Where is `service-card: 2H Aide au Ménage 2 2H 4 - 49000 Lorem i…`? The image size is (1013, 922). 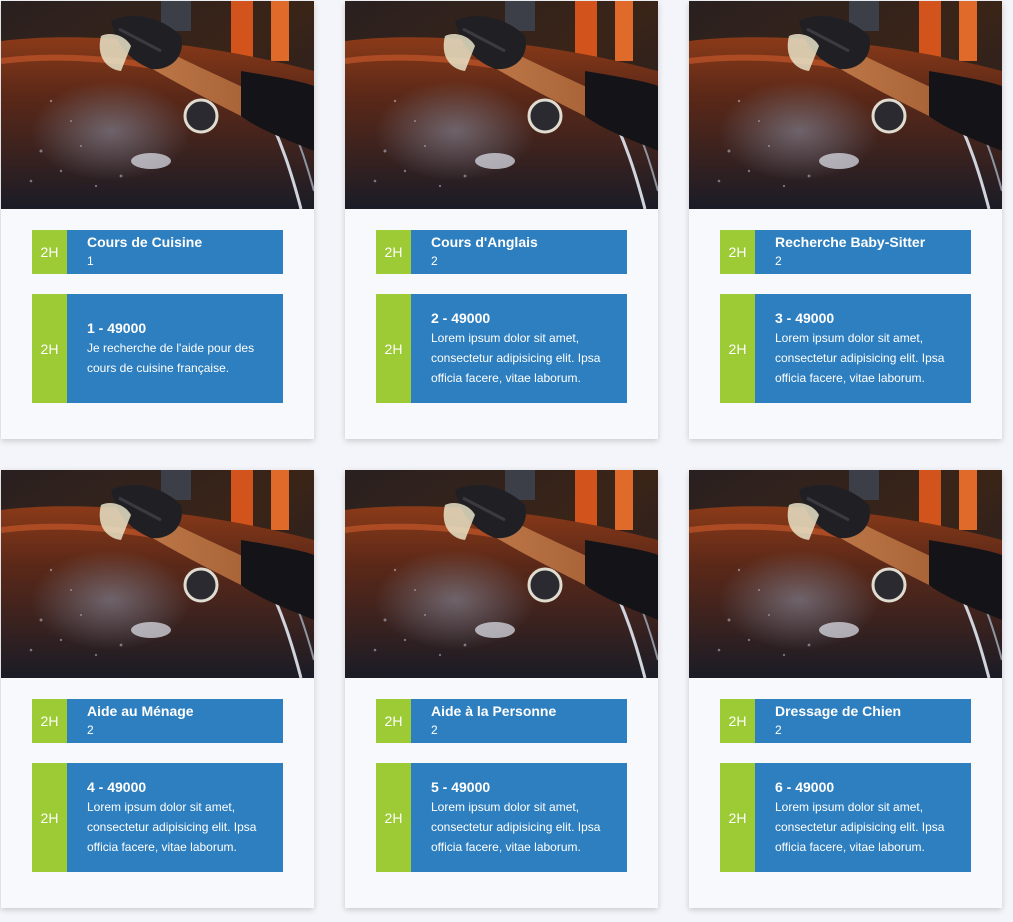
service-card: 2H Aide au Ménage 2 2H 4 - 49000 Lorem i… is located at coordinates (157, 689).